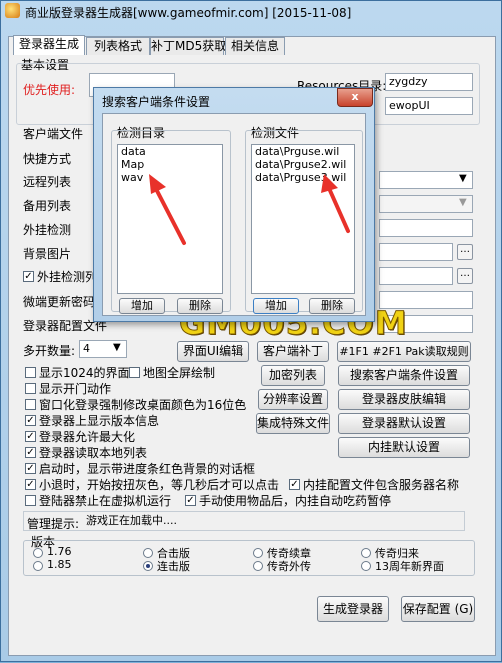 The width and height of the screenshot is (502, 663). Describe the element at coordinates (249, 209) in the screenshot. I see `annotation-arrows` at that location.